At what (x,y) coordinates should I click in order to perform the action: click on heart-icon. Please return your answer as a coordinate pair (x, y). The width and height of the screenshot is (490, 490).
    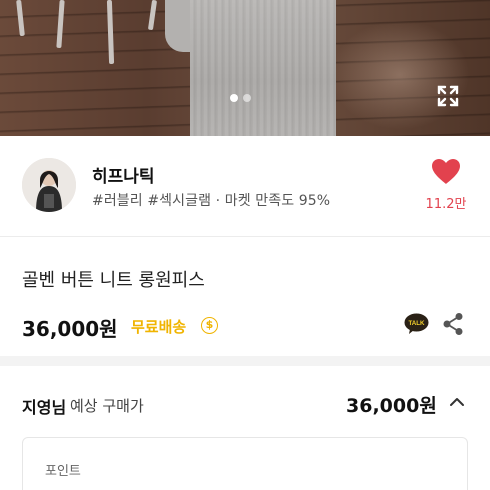
    Looking at the image, I should click on (446, 171).